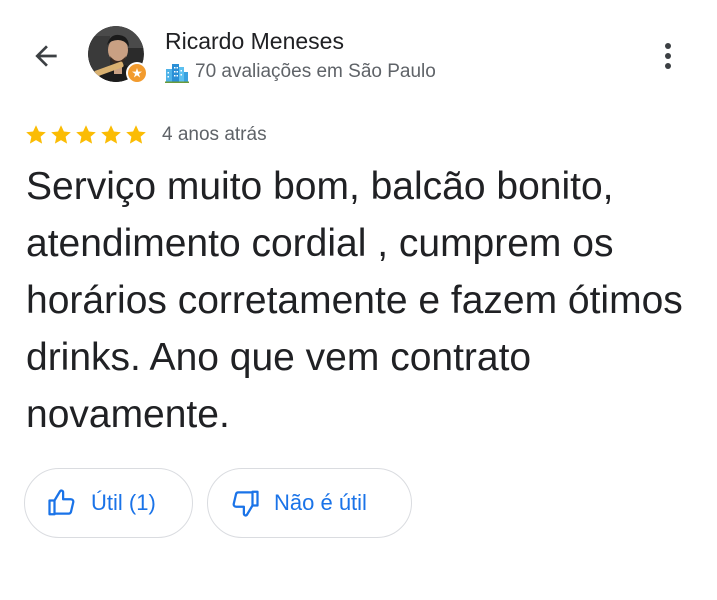 The width and height of the screenshot is (717, 600). I want to click on not-helpful-label: Não é útil, so click(320, 502).